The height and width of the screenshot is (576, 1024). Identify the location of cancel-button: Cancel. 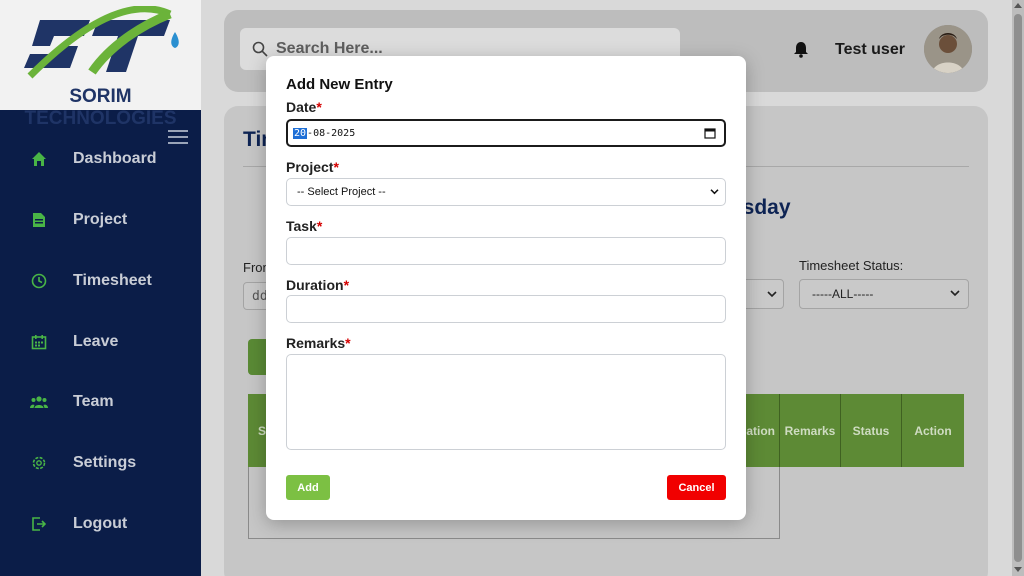
(696, 487).